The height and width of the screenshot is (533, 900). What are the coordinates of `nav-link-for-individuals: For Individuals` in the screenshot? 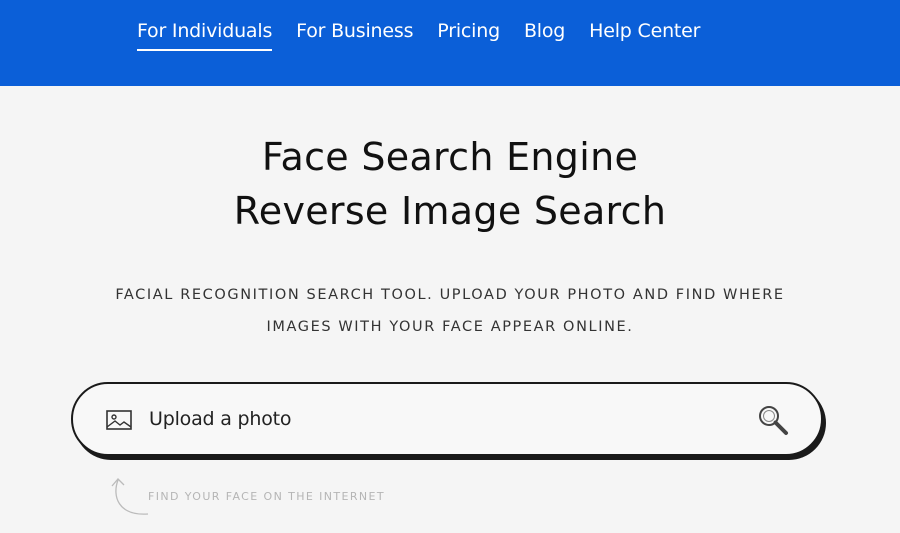 It's located at (204, 35).